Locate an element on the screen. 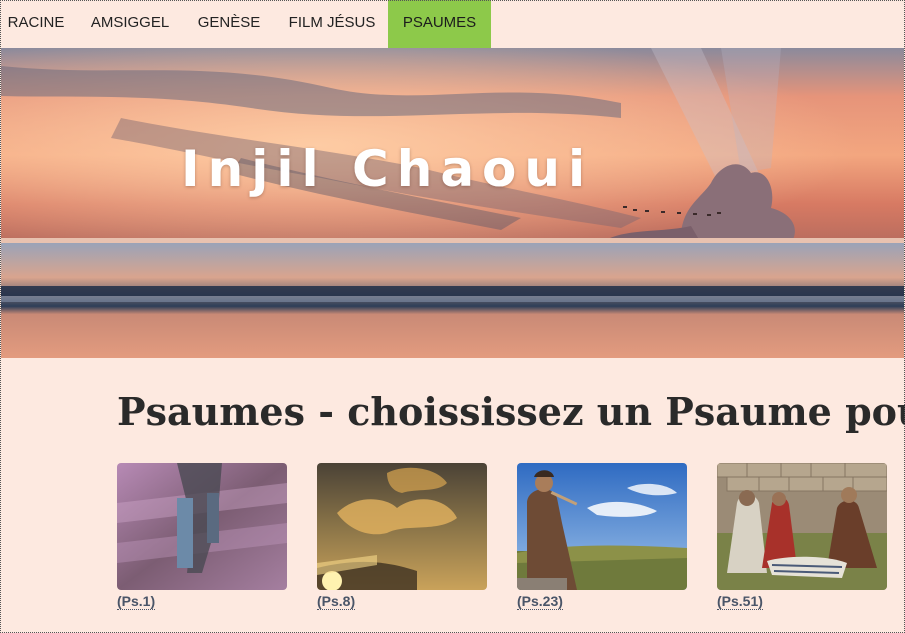  psalm-link-23: (Ps.23) is located at coordinates (540, 601).